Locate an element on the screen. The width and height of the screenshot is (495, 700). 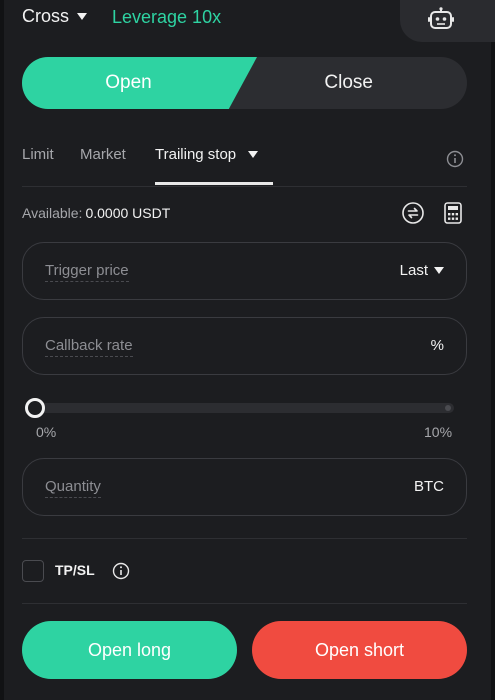
active-tab-indicator is located at coordinates (214, 183).